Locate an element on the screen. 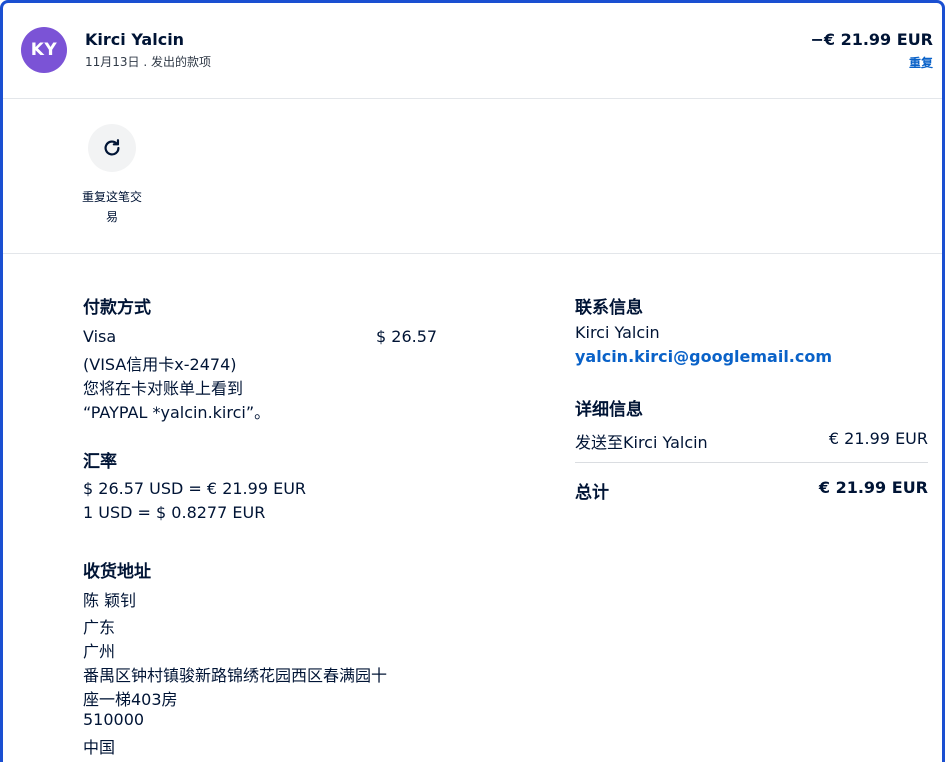 This screenshot has height=762, width=945. address-street-2: 座一梯403房 is located at coordinates (130, 699).